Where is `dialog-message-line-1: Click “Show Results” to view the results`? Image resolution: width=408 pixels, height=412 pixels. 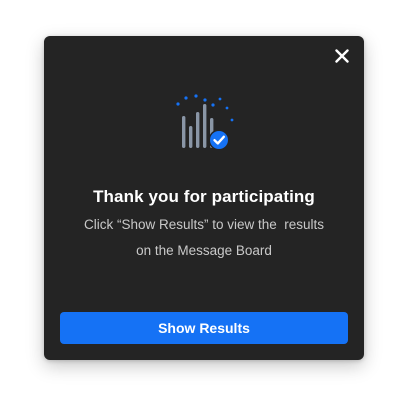 dialog-message-line-1: Click “Show Results” to view the results is located at coordinates (204, 224).